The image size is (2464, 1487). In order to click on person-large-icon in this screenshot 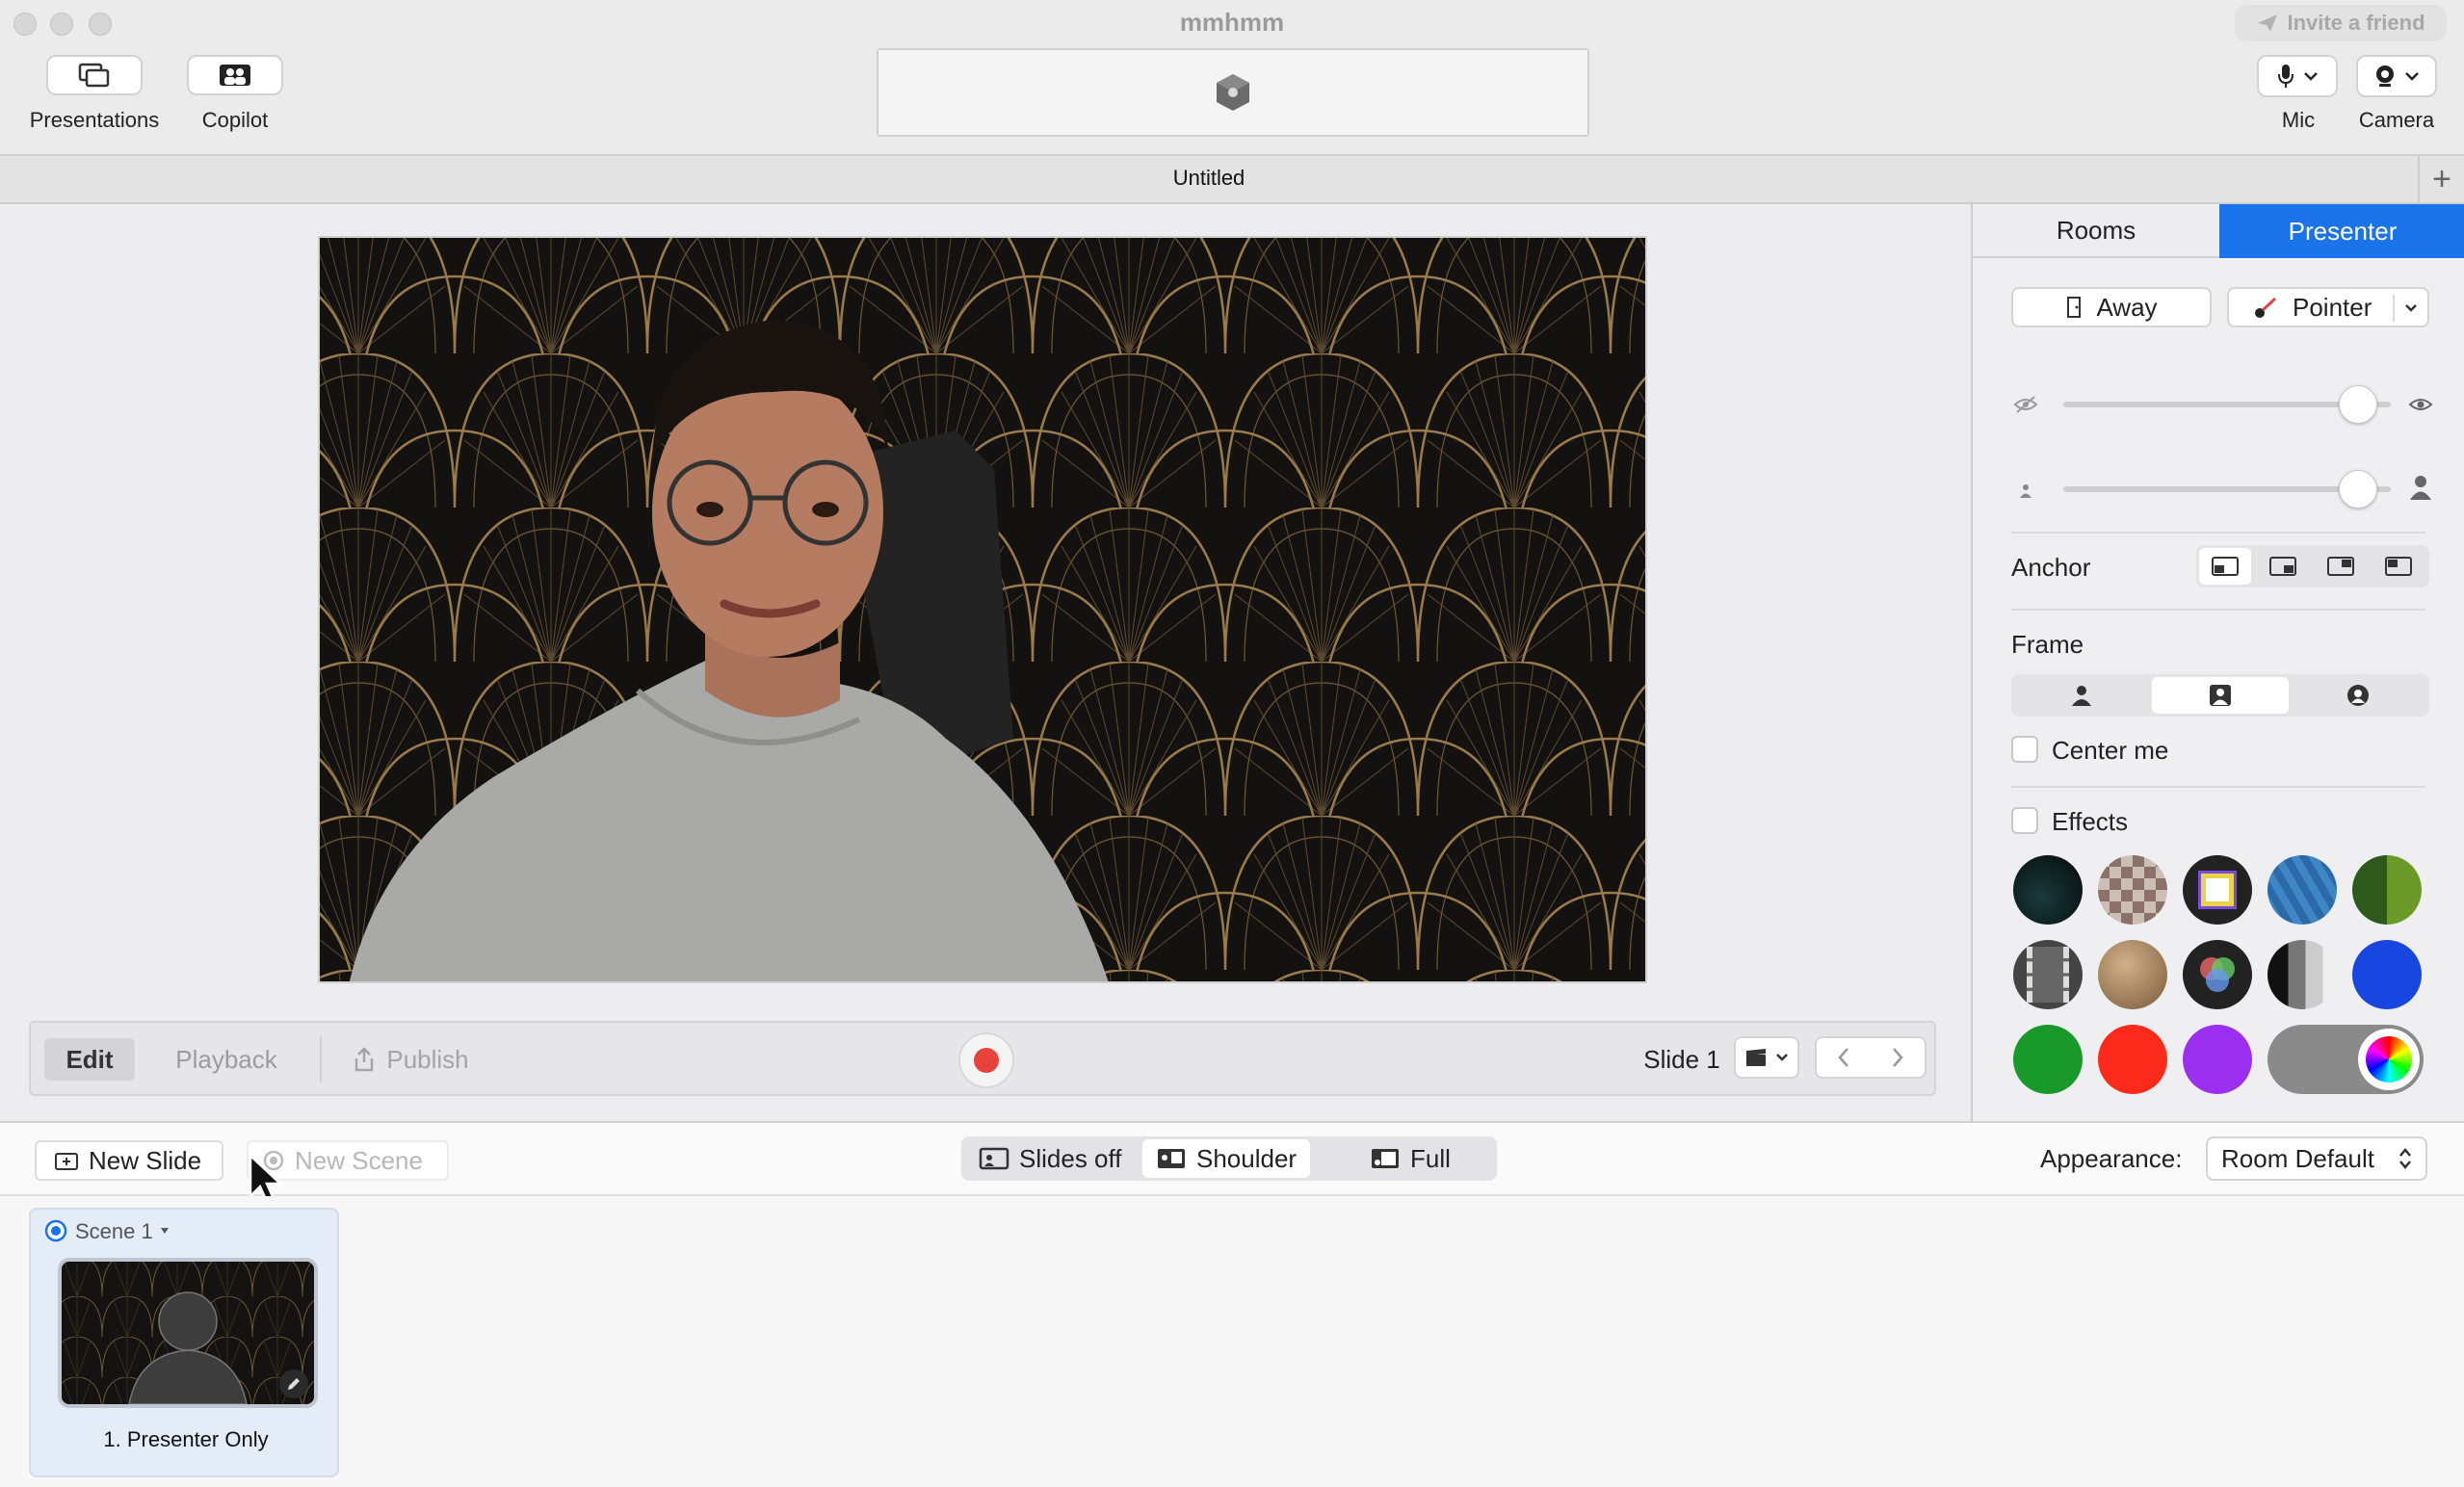, I will do `click(2420, 488)`.